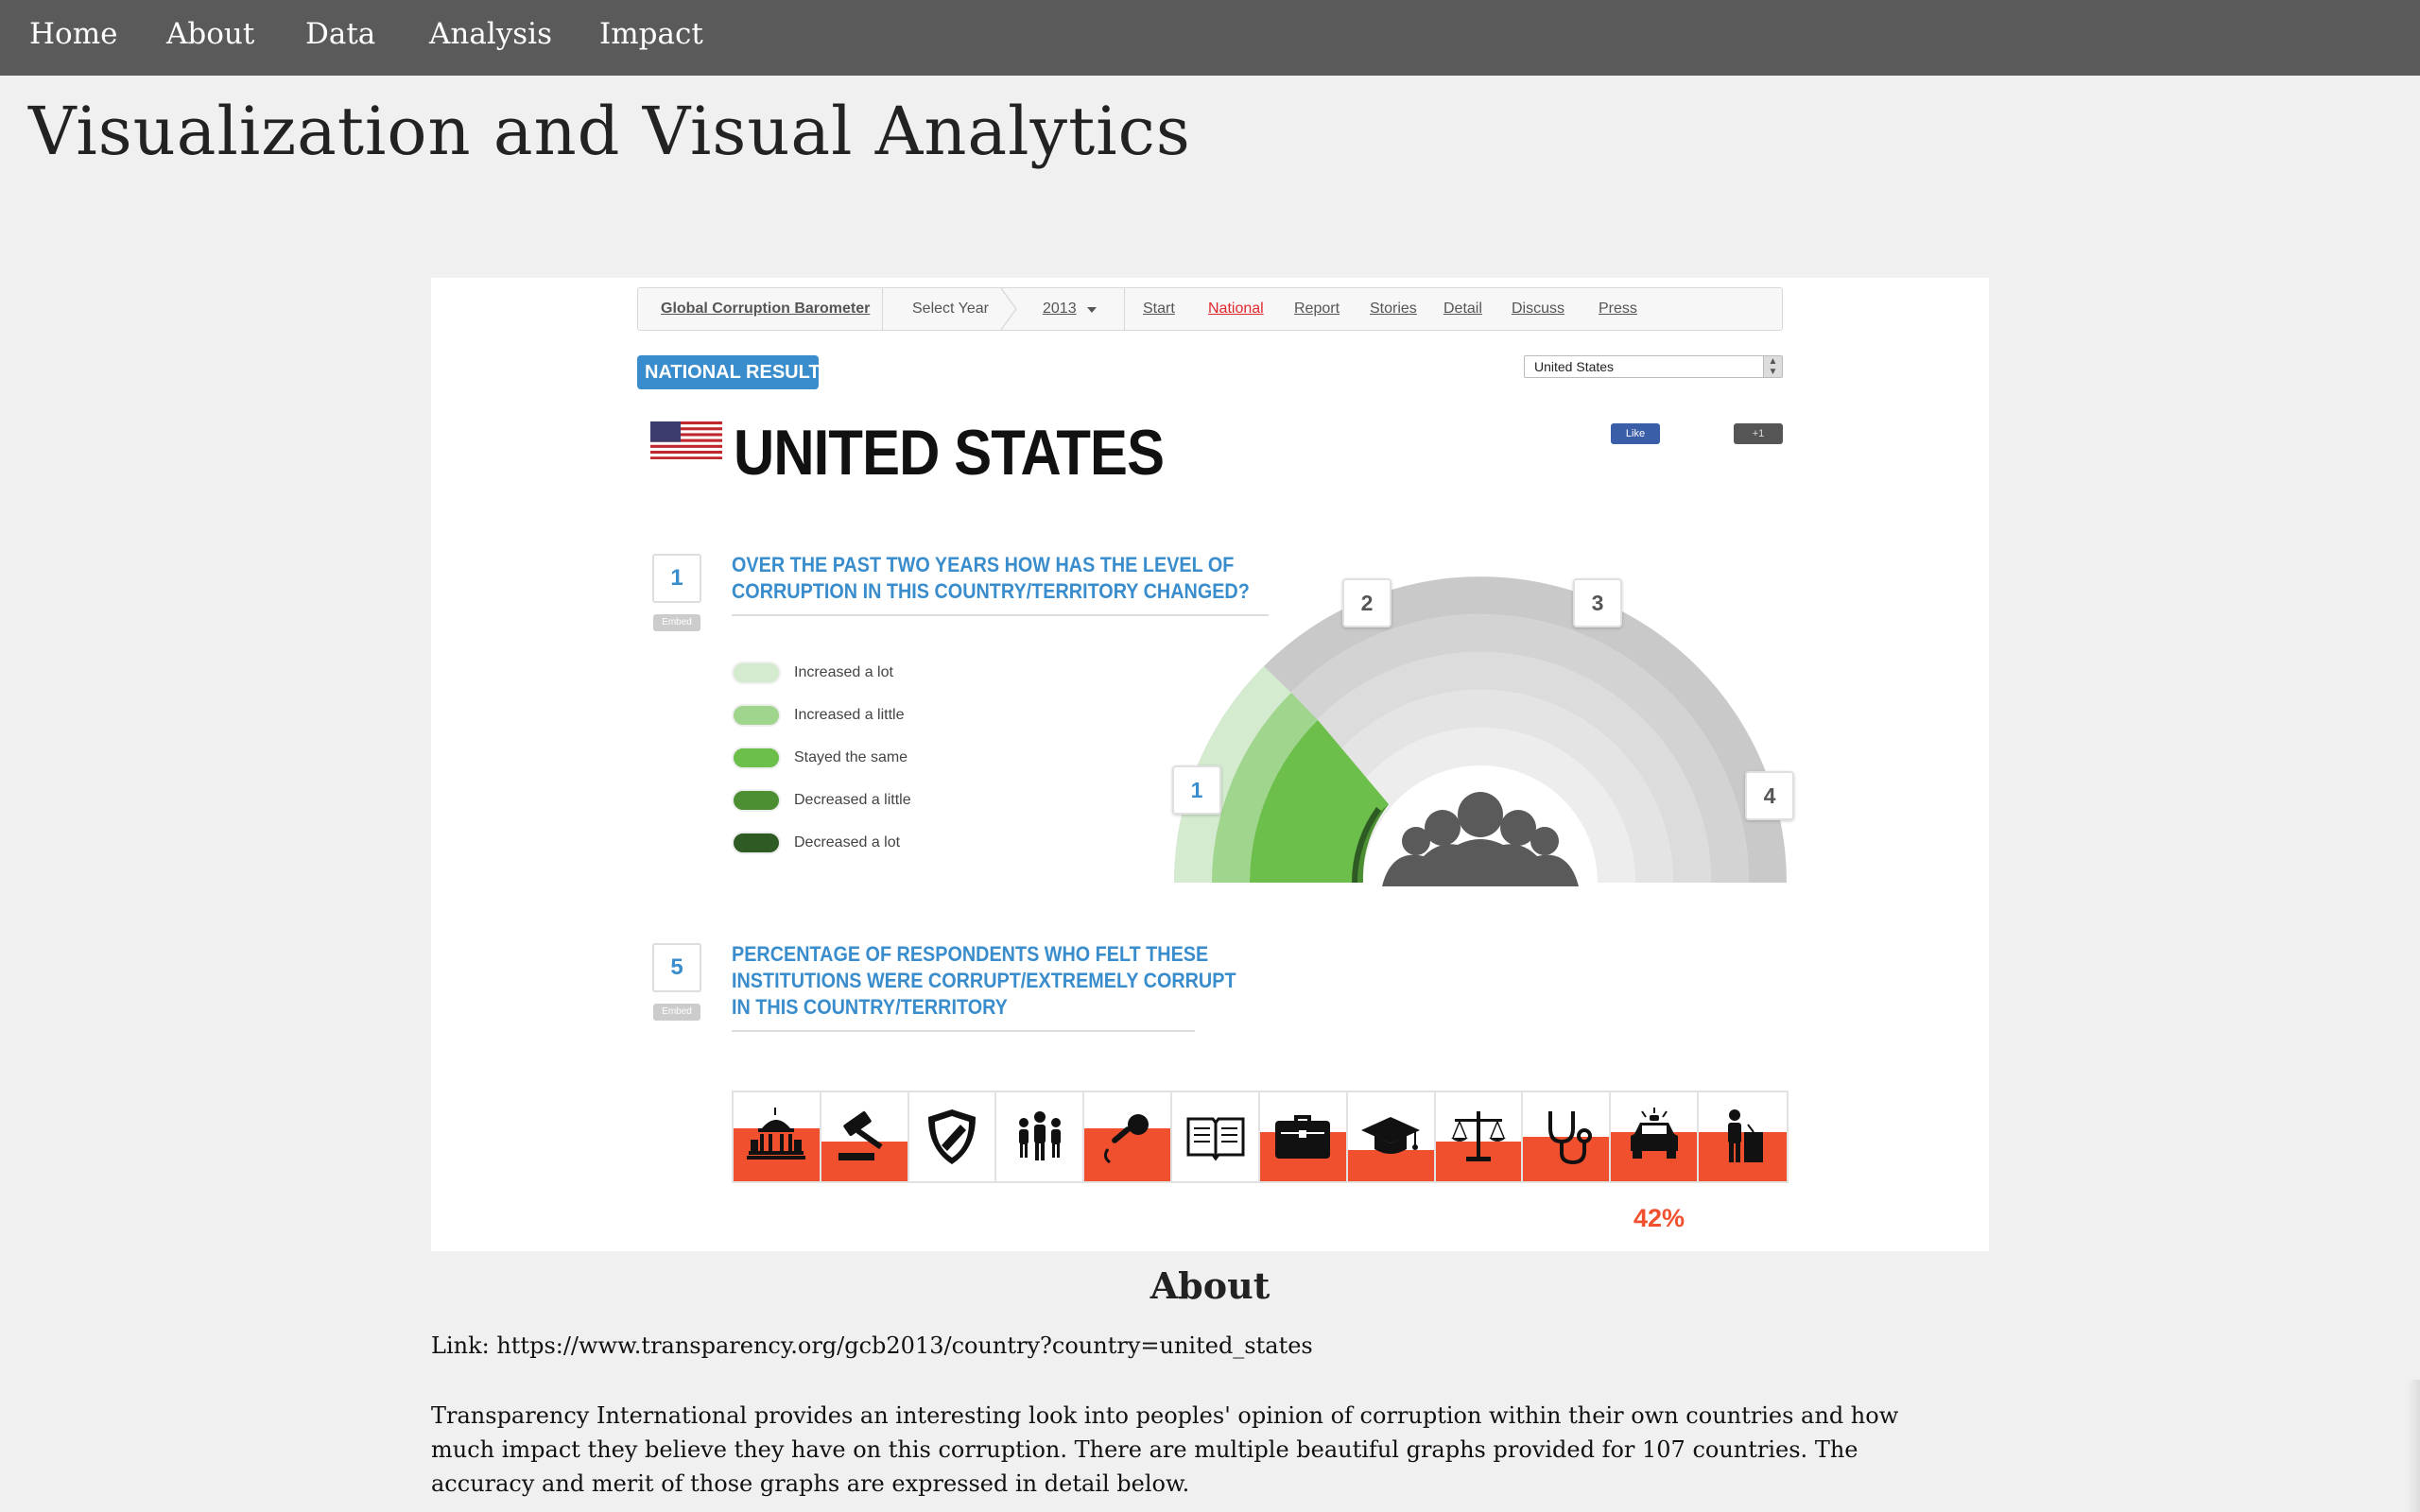  Describe the element at coordinates (950, 309) in the screenshot. I see `select-year-label: Select Year` at that location.